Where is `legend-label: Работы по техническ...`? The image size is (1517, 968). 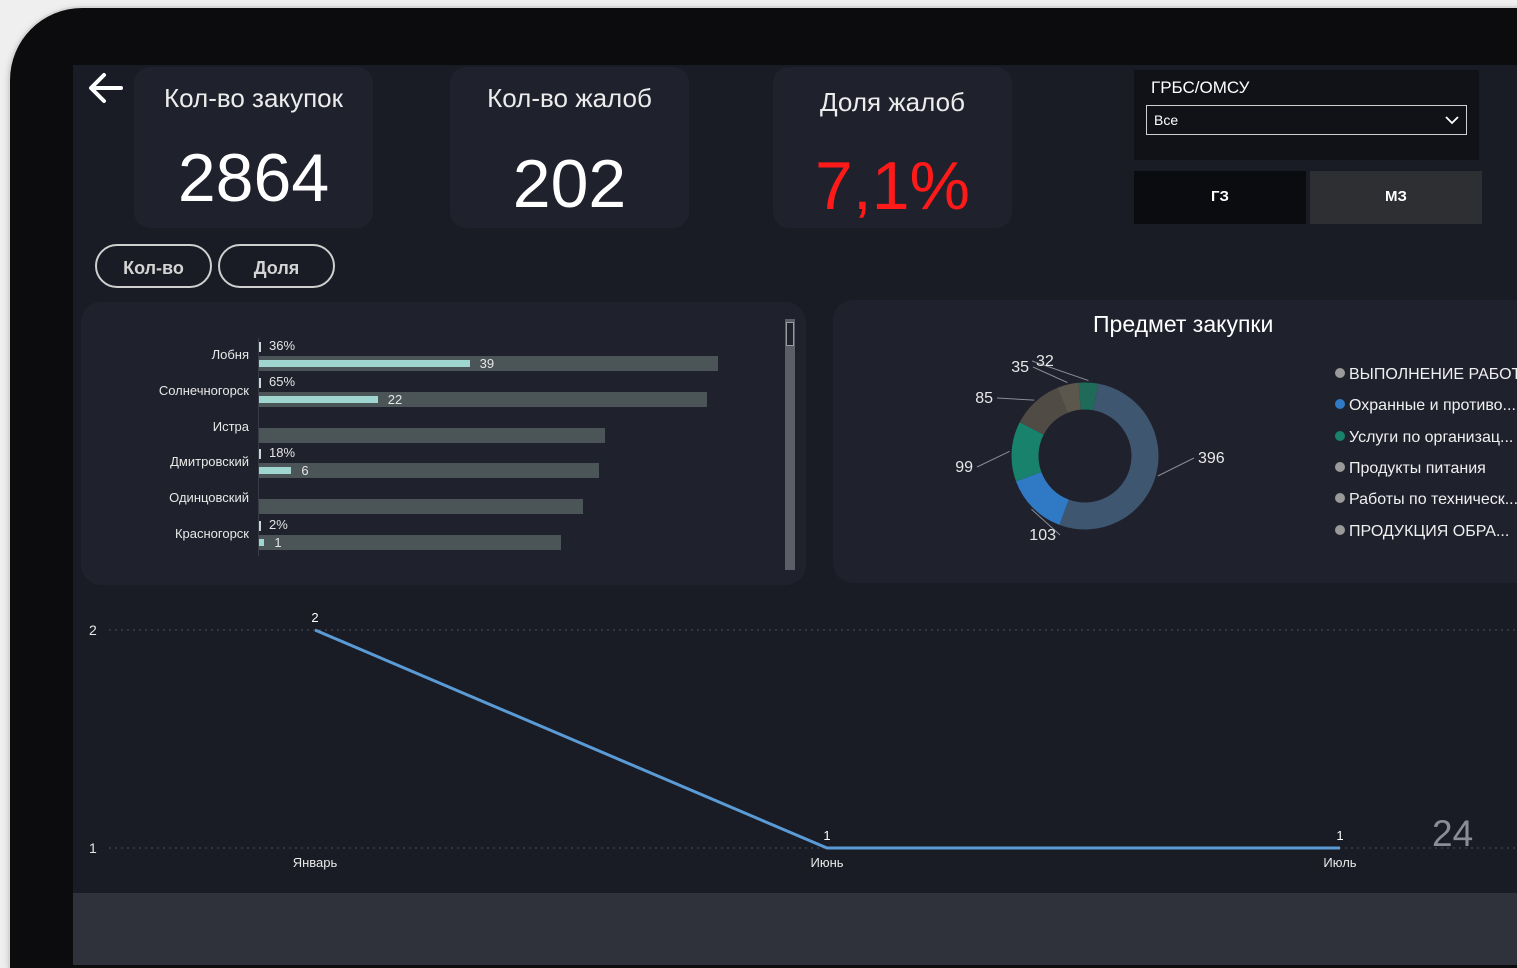 legend-label: Работы по техническ... is located at coordinates (1433, 500).